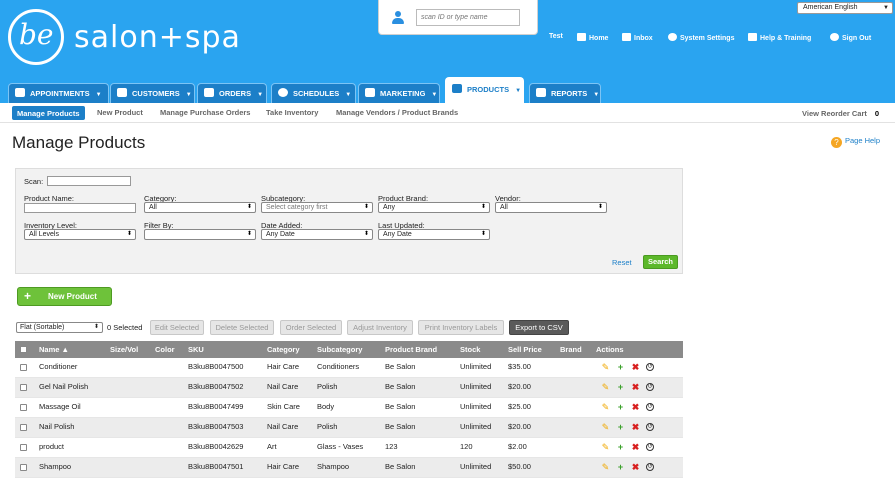  What do you see at coordinates (59, 327) in the screenshot?
I see `view-mode-select: Flat (Sortable) ⬍` at bounding box center [59, 327].